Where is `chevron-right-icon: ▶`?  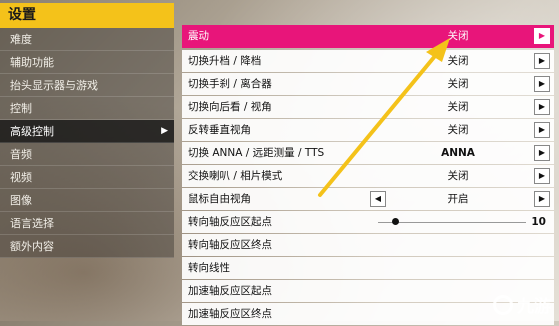
chevron-right-icon: ▶ is located at coordinates (164, 131).